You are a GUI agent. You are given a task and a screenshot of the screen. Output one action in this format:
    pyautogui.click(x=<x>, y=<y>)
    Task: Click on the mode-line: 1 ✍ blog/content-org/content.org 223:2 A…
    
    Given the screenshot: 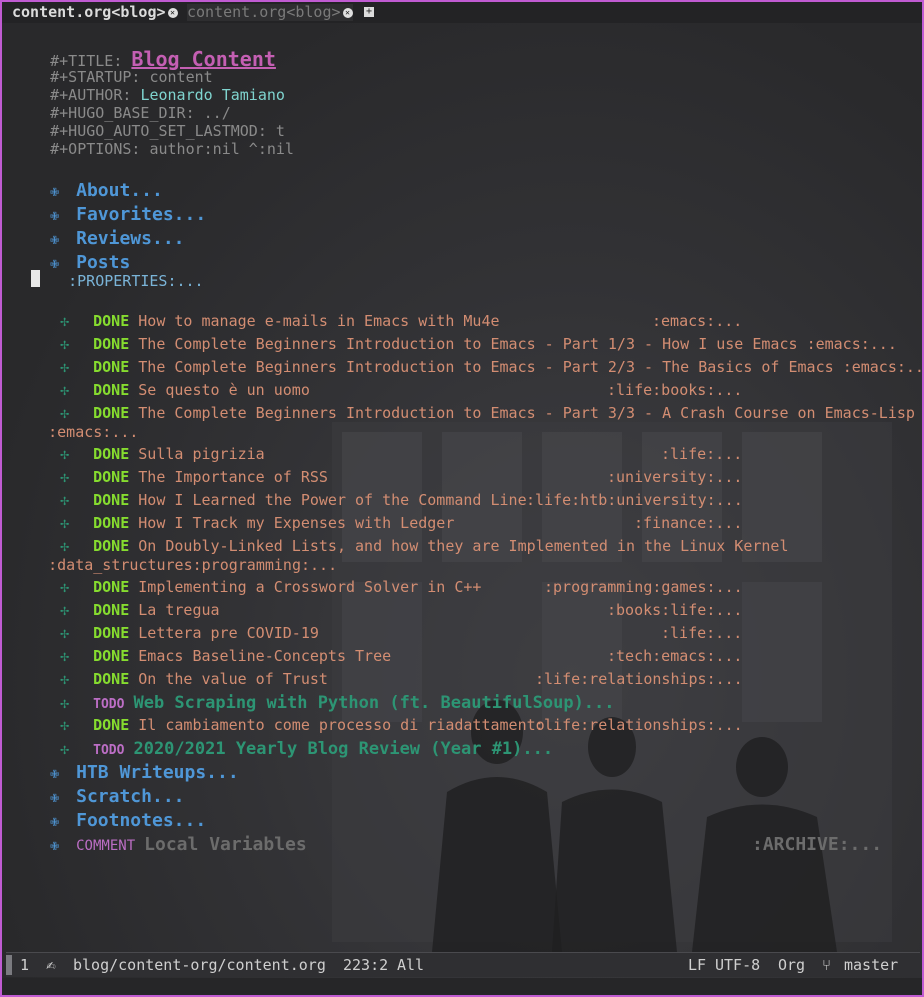 What is the action you would take?
    pyautogui.click(x=463, y=964)
    